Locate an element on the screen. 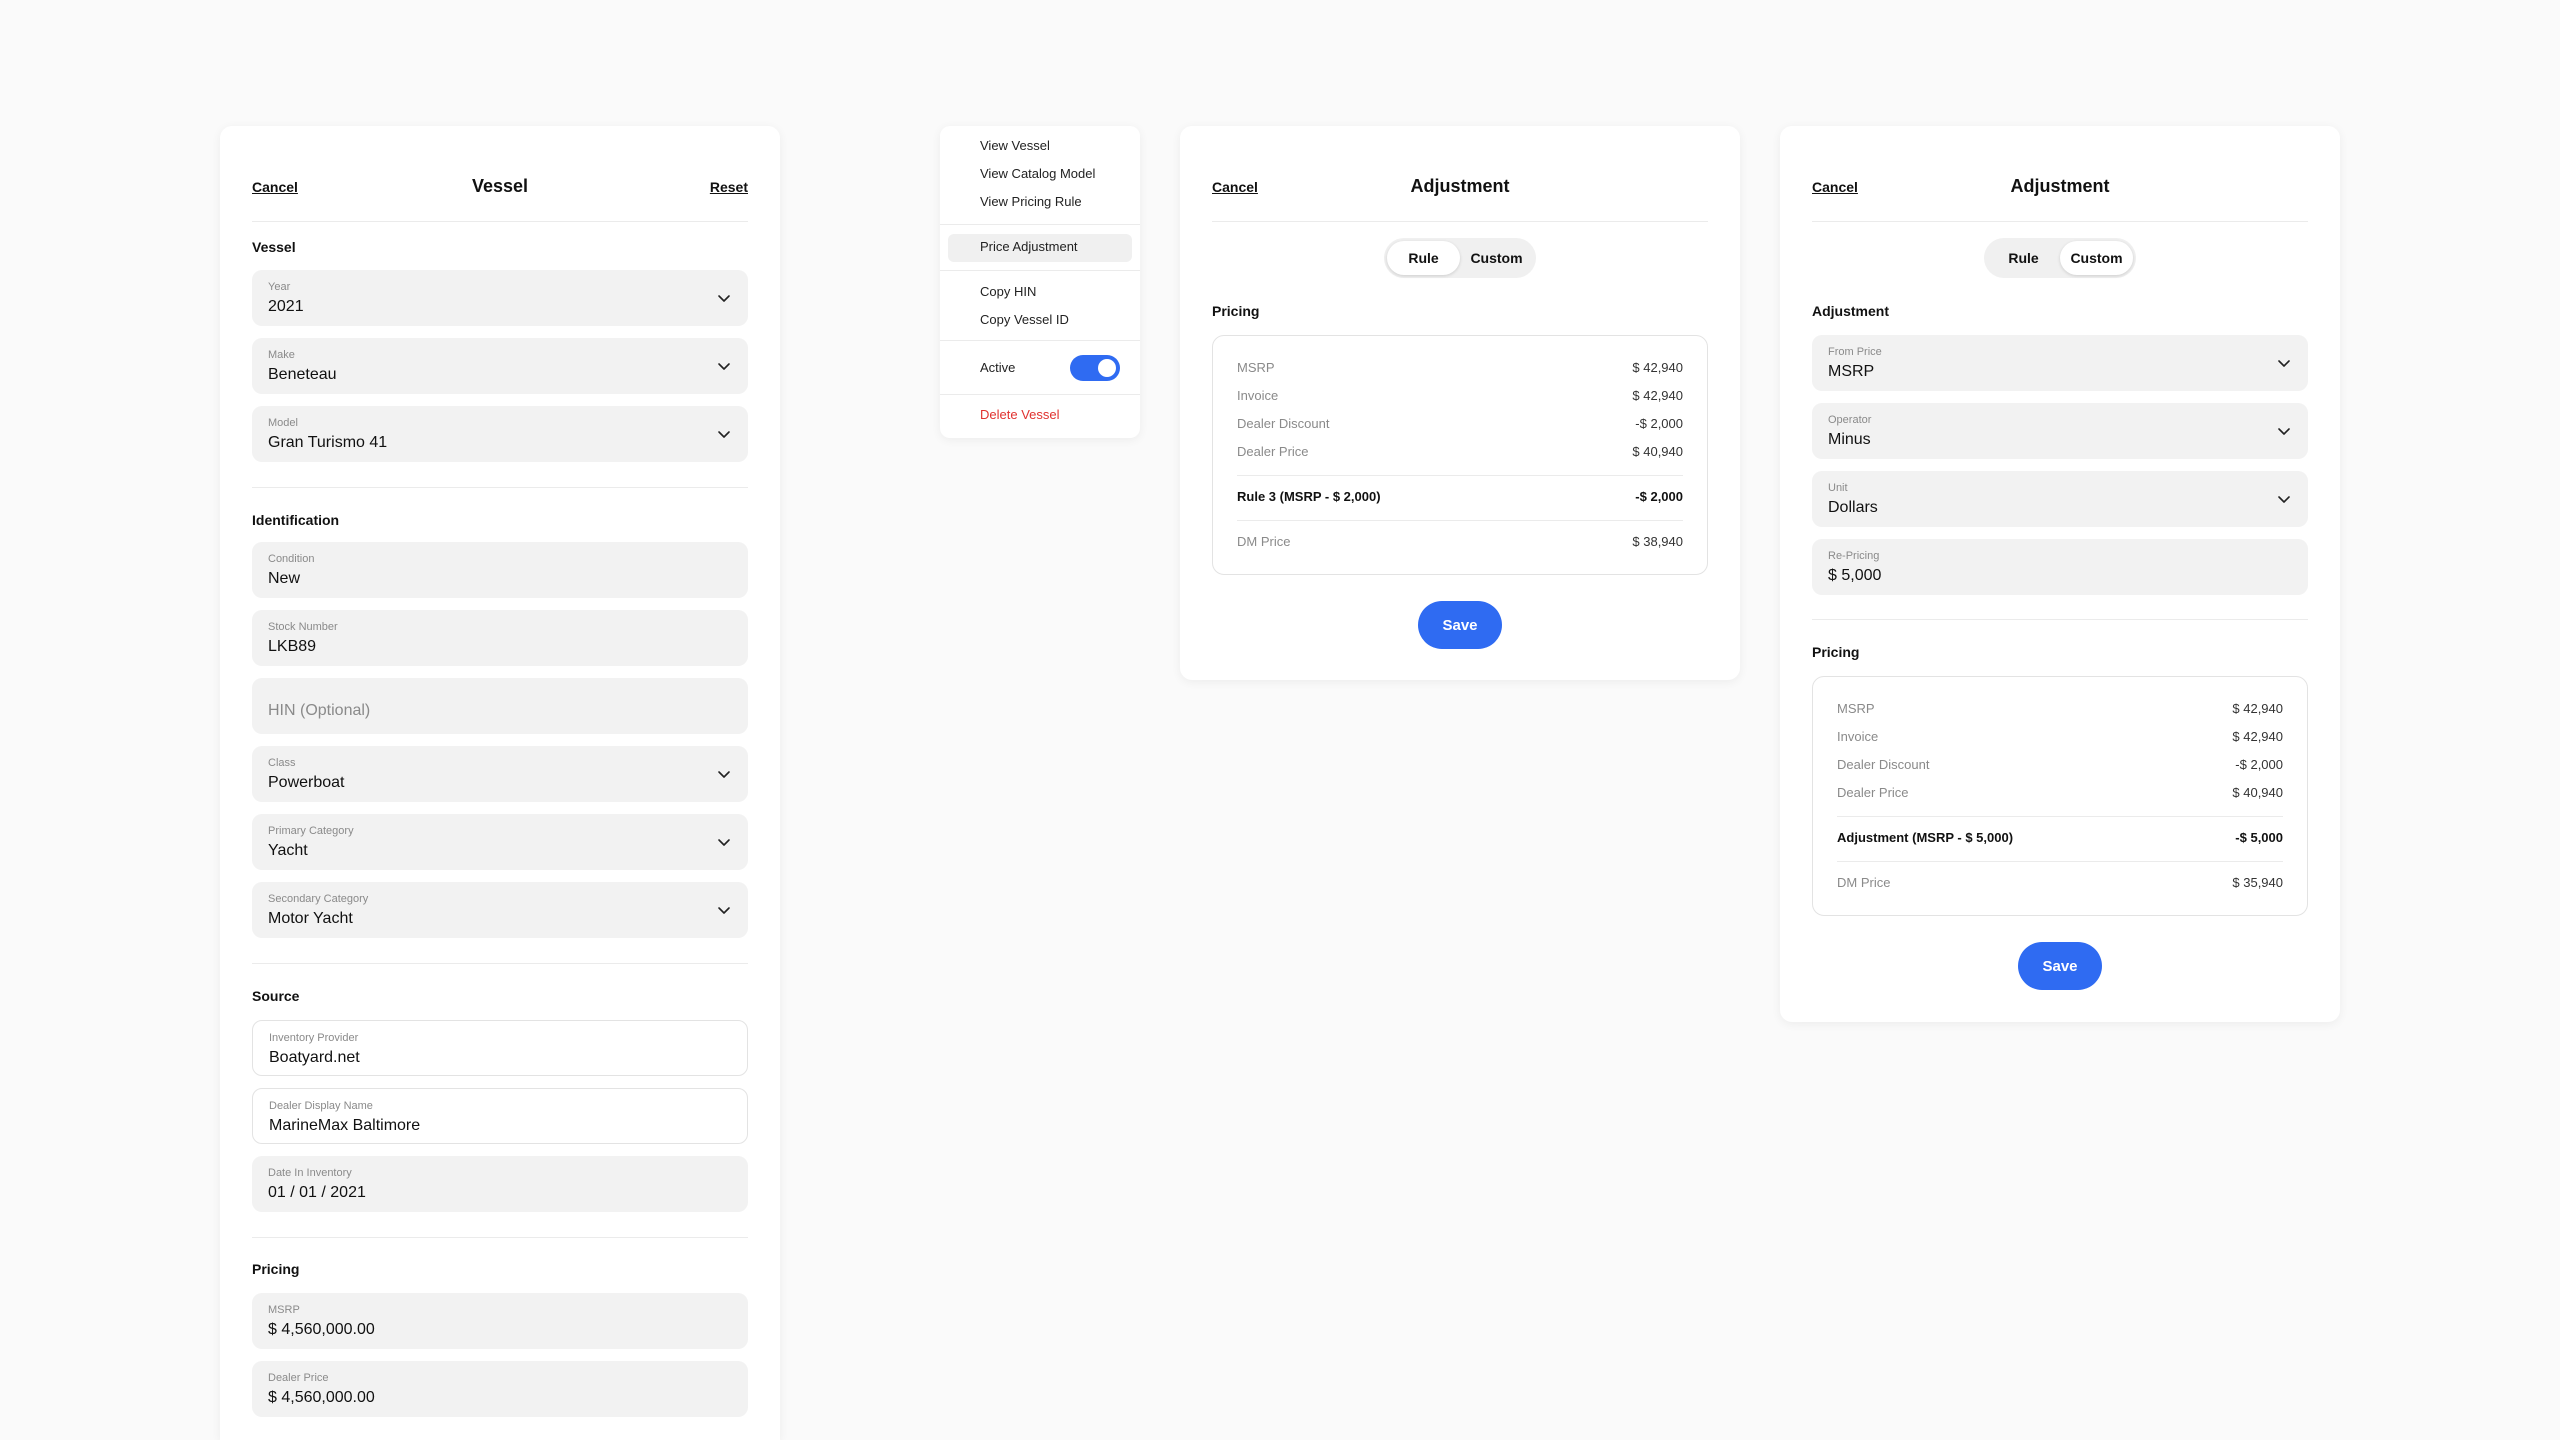 The height and width of the screenshot is (1440, 2560). make-value: Beneteau is located at coordinates (302, 374).